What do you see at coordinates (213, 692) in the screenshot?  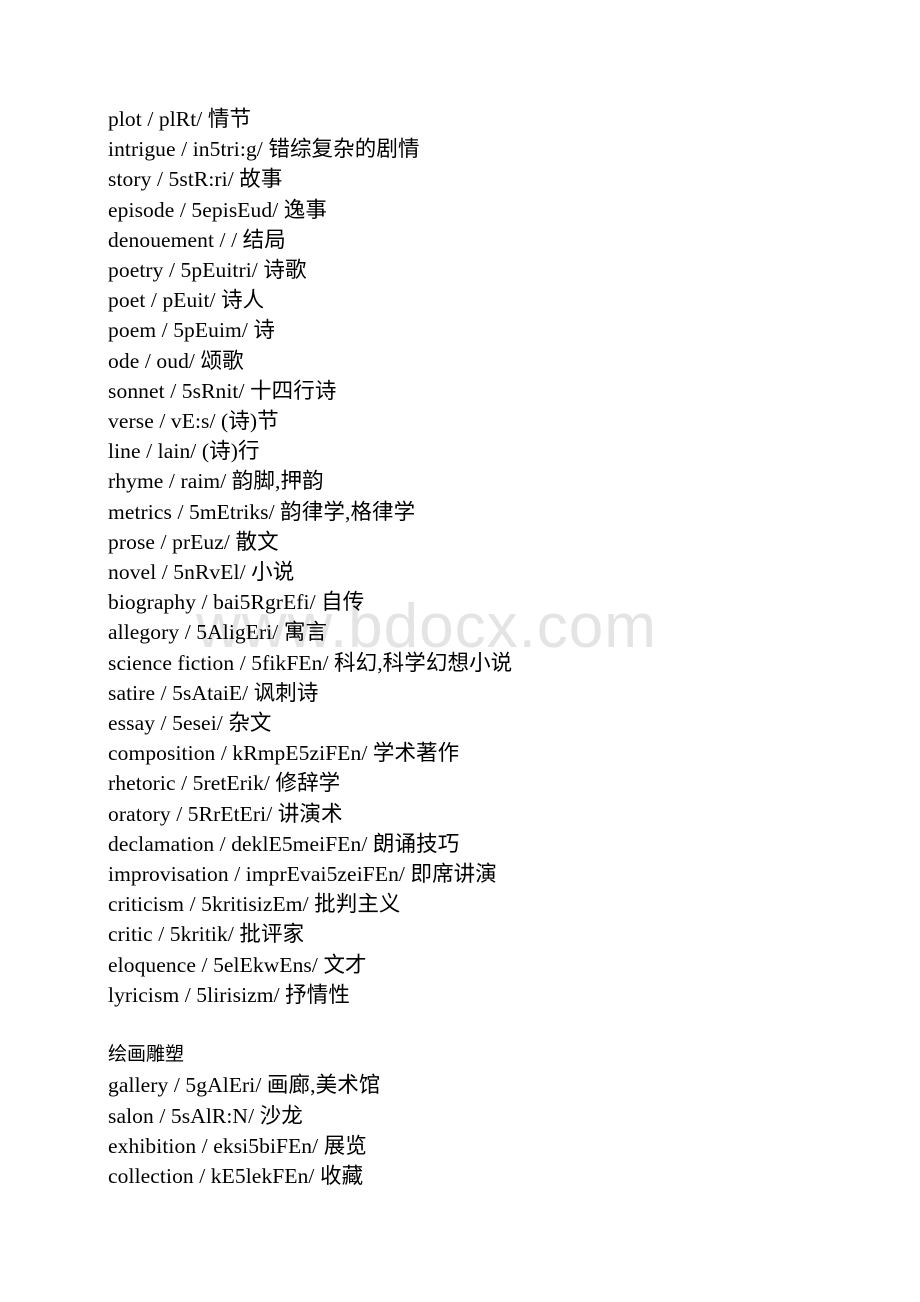 I see `vocabulary-entry: satire / 5sAtaiE/ 讽刺诗` at bounding box center [213, 692].